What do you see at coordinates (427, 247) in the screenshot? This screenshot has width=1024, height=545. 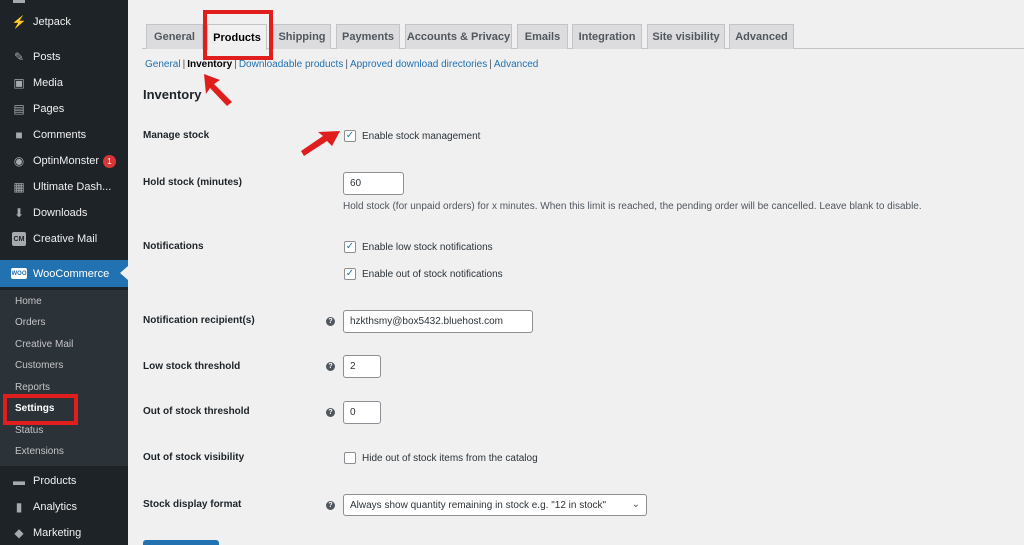 I see `low-stock-notifications-label: Enable low stock notifications` at bounding box center [427, 247].